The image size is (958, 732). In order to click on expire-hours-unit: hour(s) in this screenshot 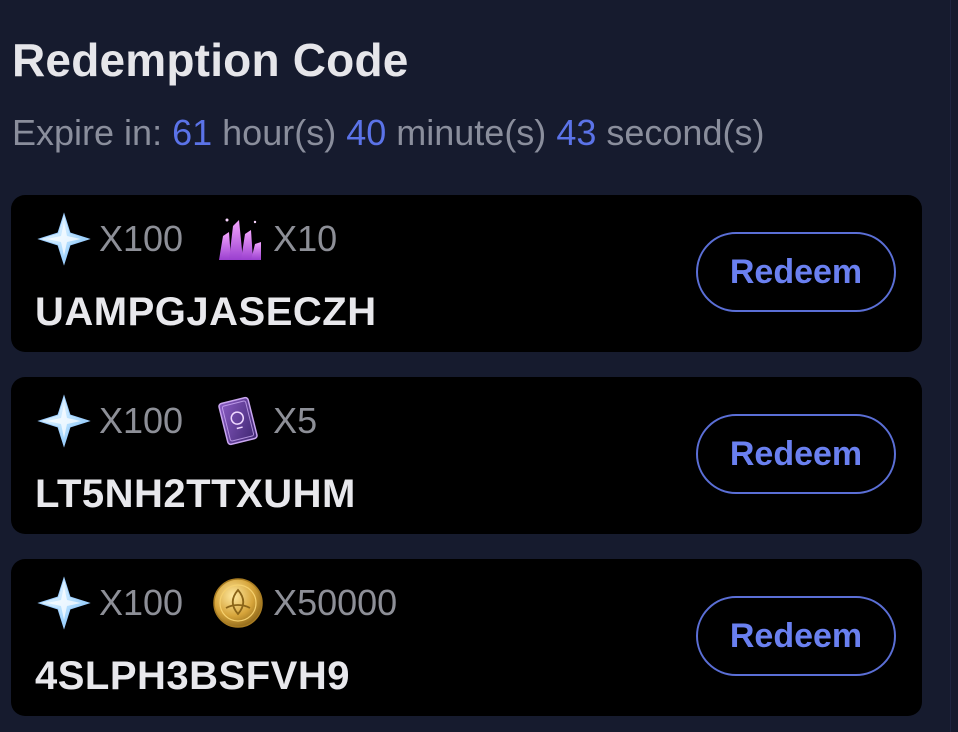, I will do `click(279, 132)`.